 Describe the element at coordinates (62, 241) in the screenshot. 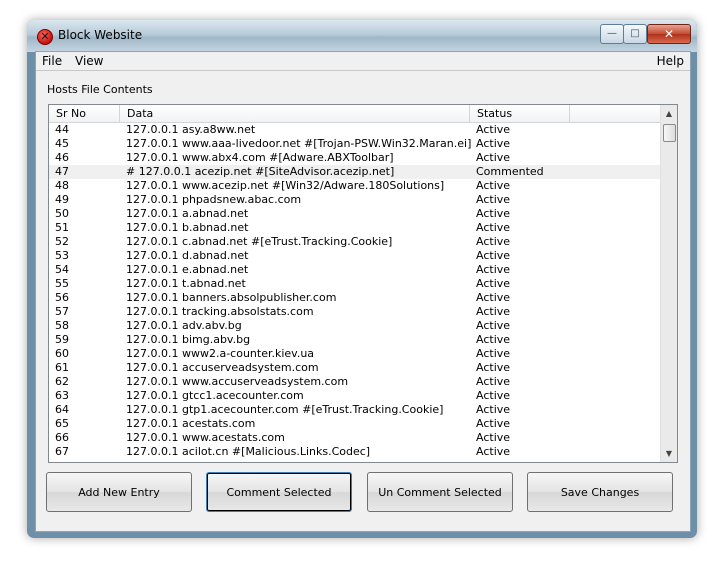

I see `row-srno: 52` at that location.